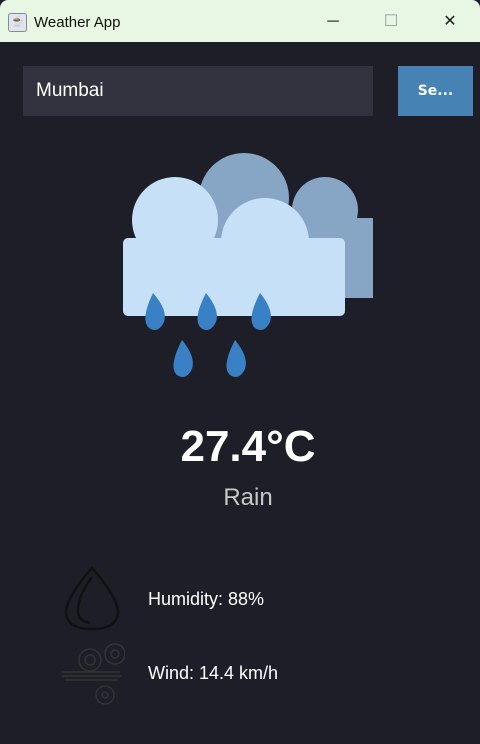 This screenshot has width=480, height=744. What do you see at coordinates (240, 21) in the screenshot?
I see `title-bar: ☕ Weather App ─ ☐ ✕` at bounding box center [240, 21].